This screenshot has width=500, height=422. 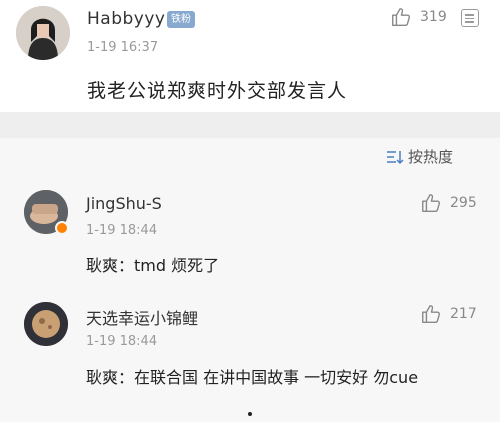 I want to click on section-divider, so click(x=250, y=125).